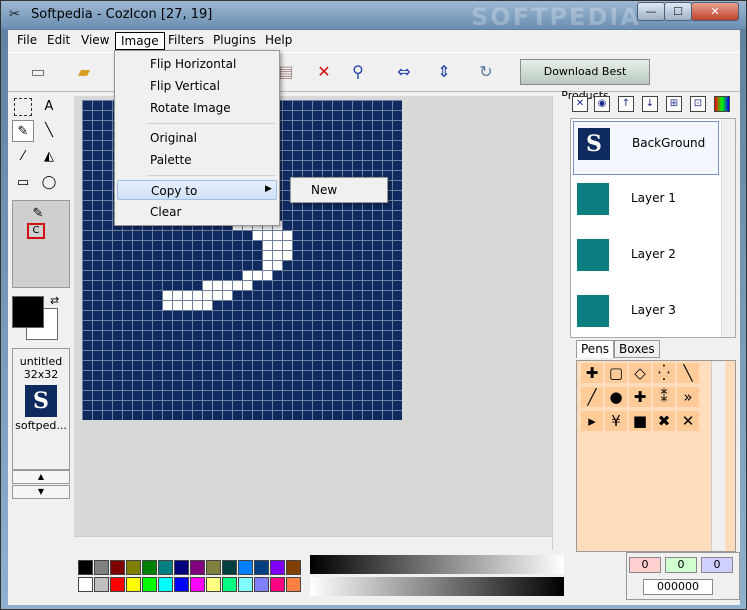 The height and width of the screenshot is (610, 747). Describe the element at coordinates (698, 104) in the screenshot. I see `layer-properties-icon: ⊡` at that location.